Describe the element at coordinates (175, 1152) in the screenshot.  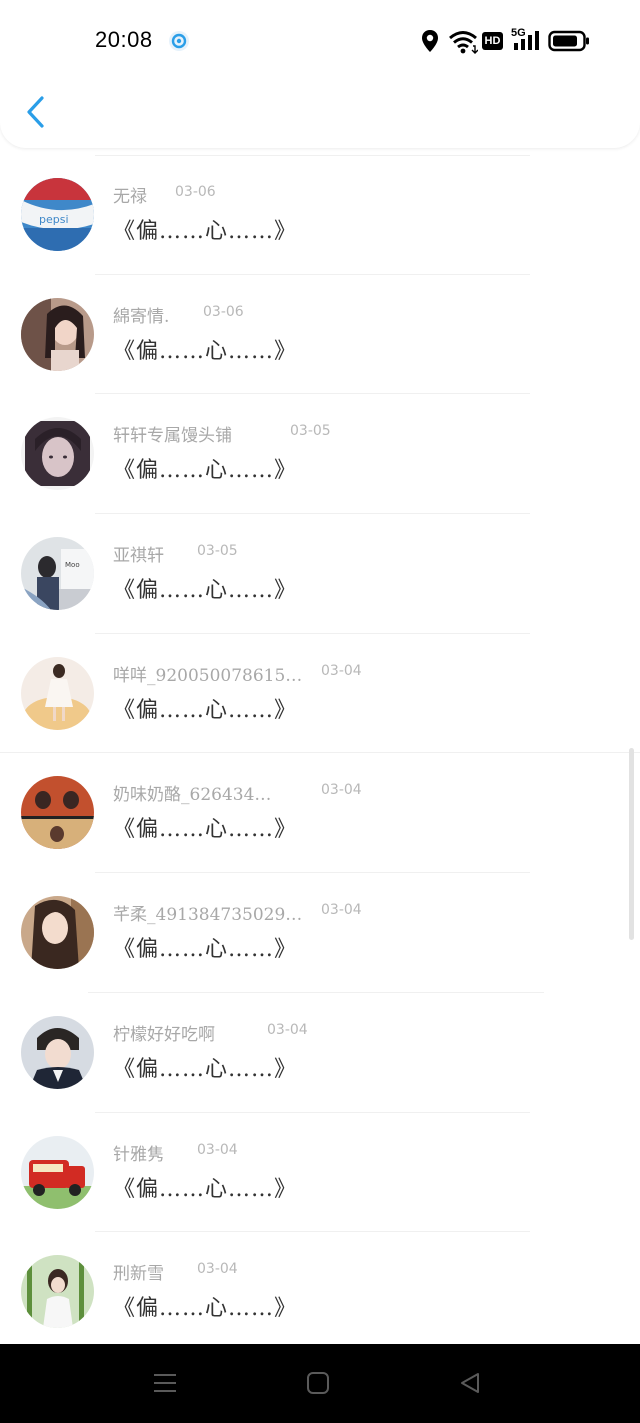
I see `message-header: 针雅隽 03-04` at that location.